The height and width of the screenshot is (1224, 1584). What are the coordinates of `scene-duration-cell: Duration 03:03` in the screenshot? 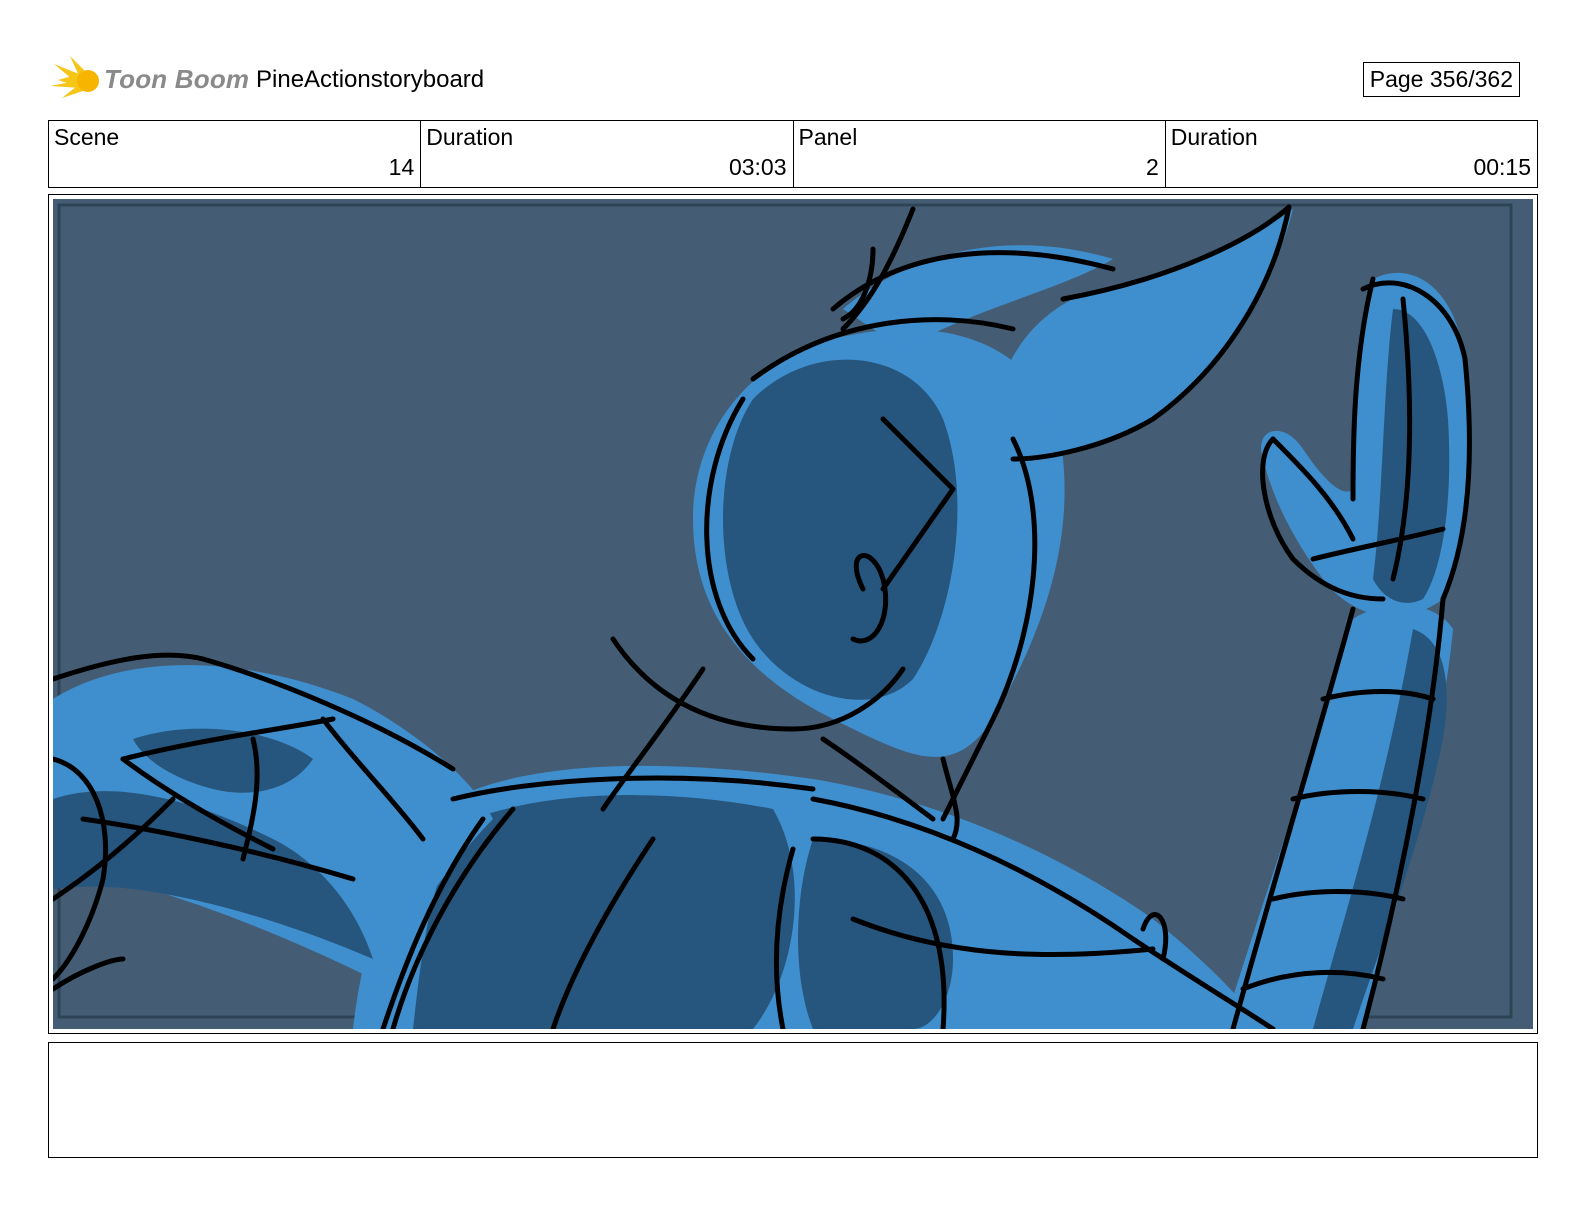 It's located at (606, 154).